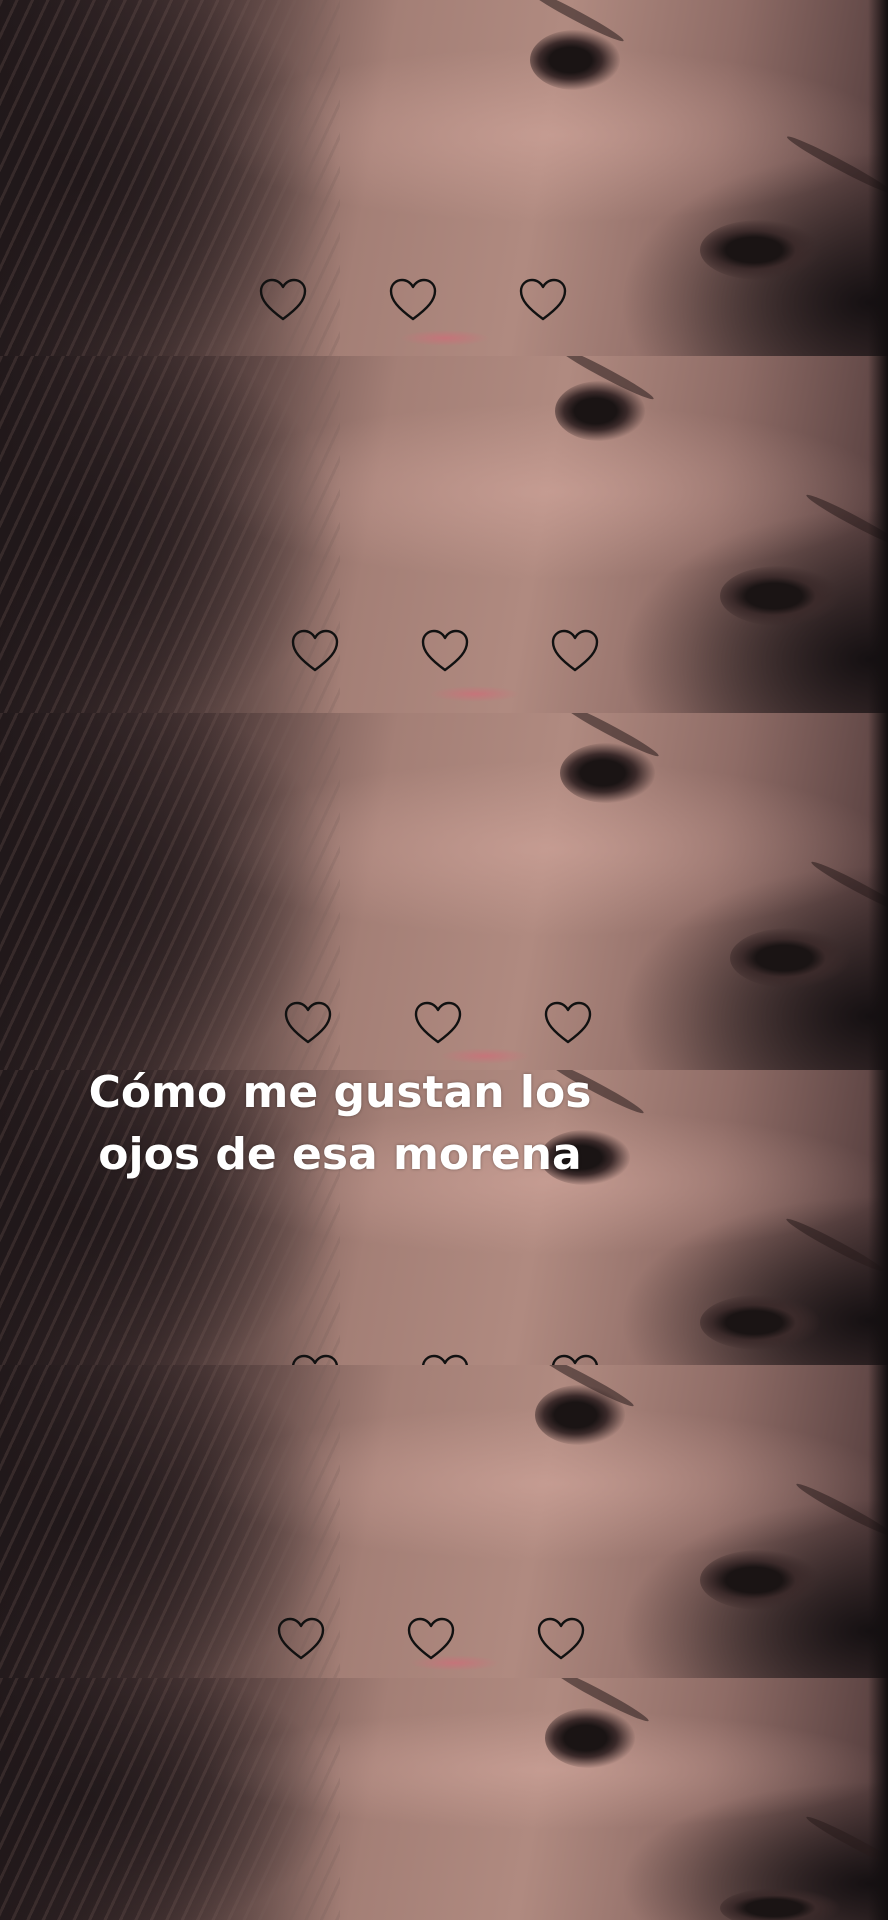  What do you see at coordinates (340, 1154) in the screenshot?
I see `caption-line-2: ojos de esa morena` at bounding box center [340, 1154].